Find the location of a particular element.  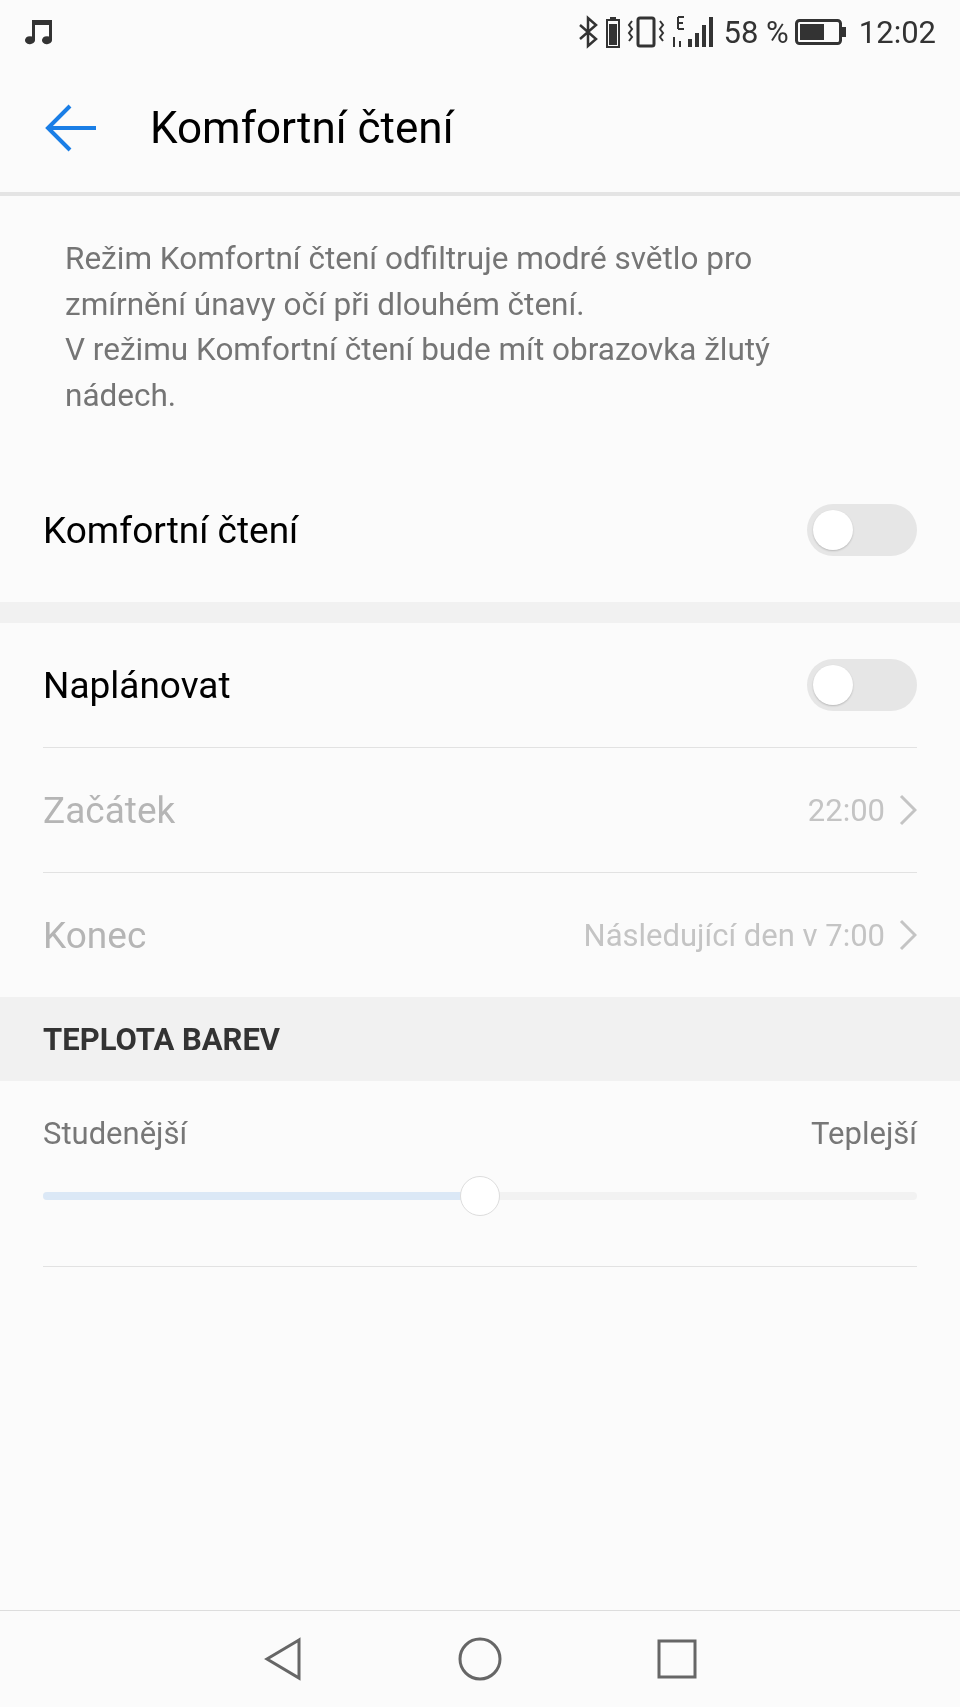

clock-time: 12:02 is located at coordinates (897, 32).